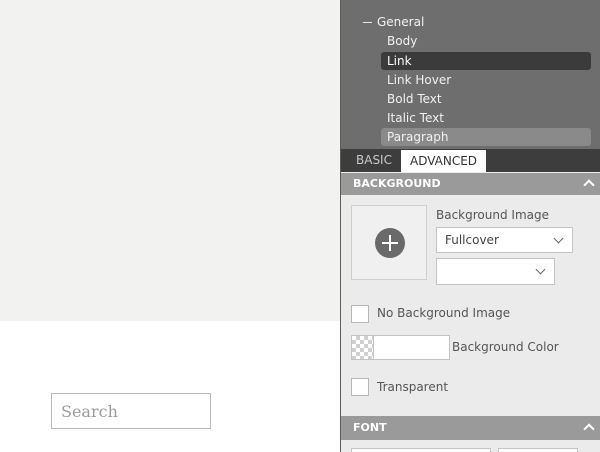  What do you see at coordinates (131, 411) in the screenshot?
I see `search-input` at bounding box center [131, 411].